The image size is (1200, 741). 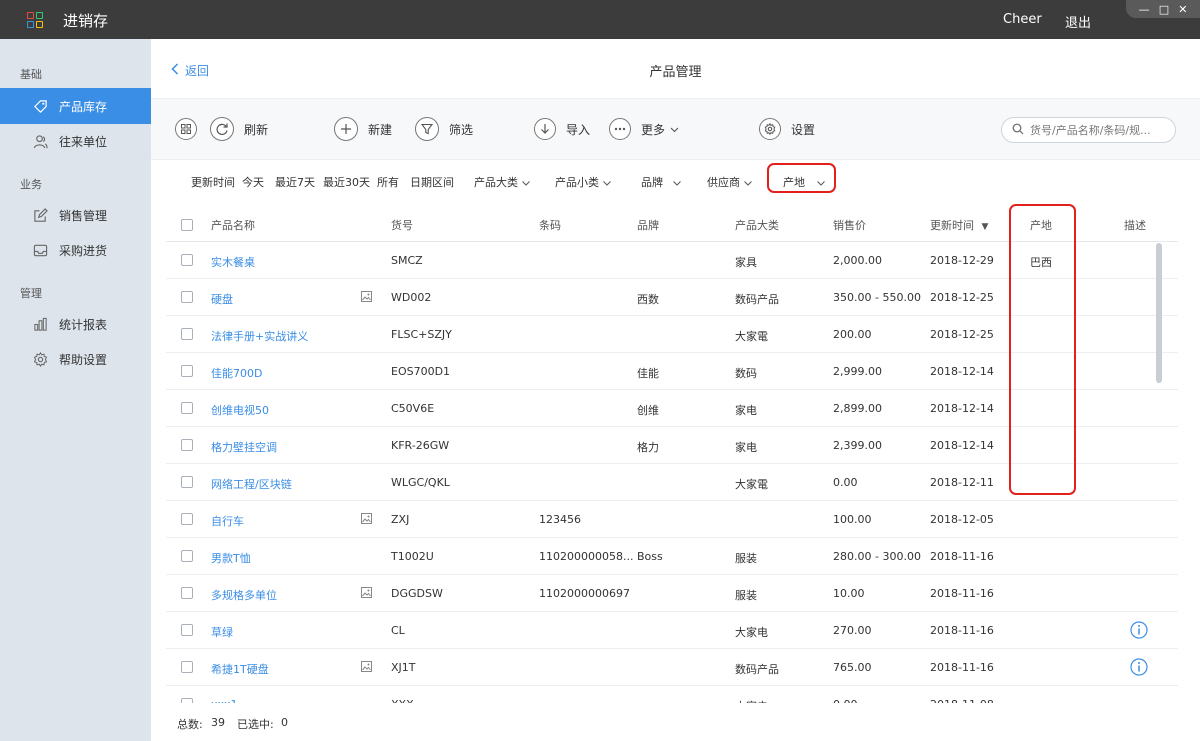 What do you see at coordinates (672, 667) in the screenshot?
I see `table-row: 希捷1T硬盘 XJ1T 数码产品 765.00 2018-11-16` at bounding box center [672, 667].